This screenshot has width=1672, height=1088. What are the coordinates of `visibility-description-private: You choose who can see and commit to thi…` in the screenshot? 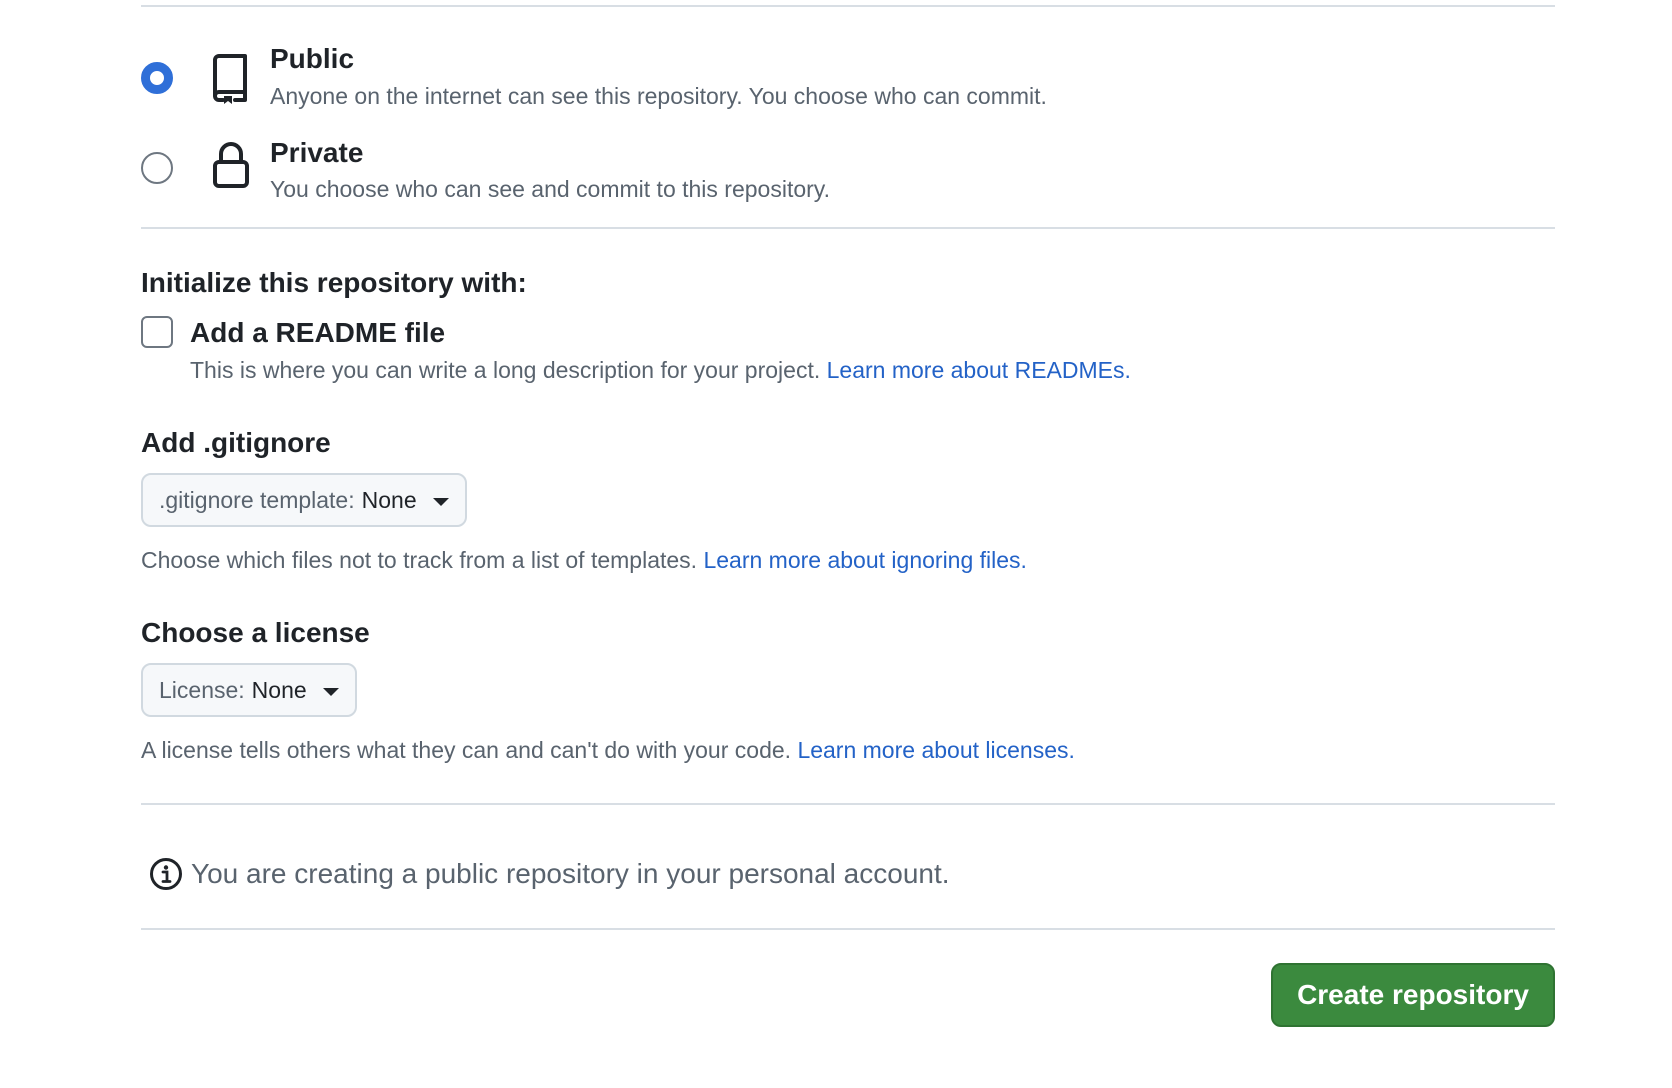 It's located at (550, 189).